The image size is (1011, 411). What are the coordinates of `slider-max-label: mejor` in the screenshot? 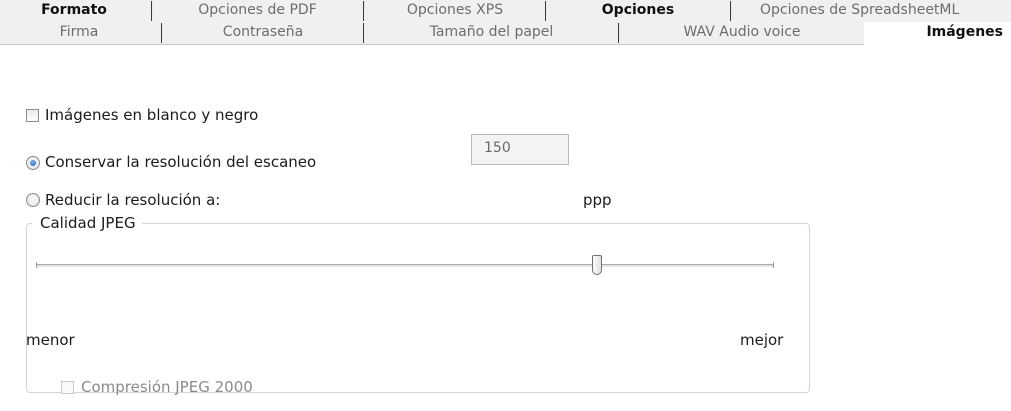 It's located at (762, 340).